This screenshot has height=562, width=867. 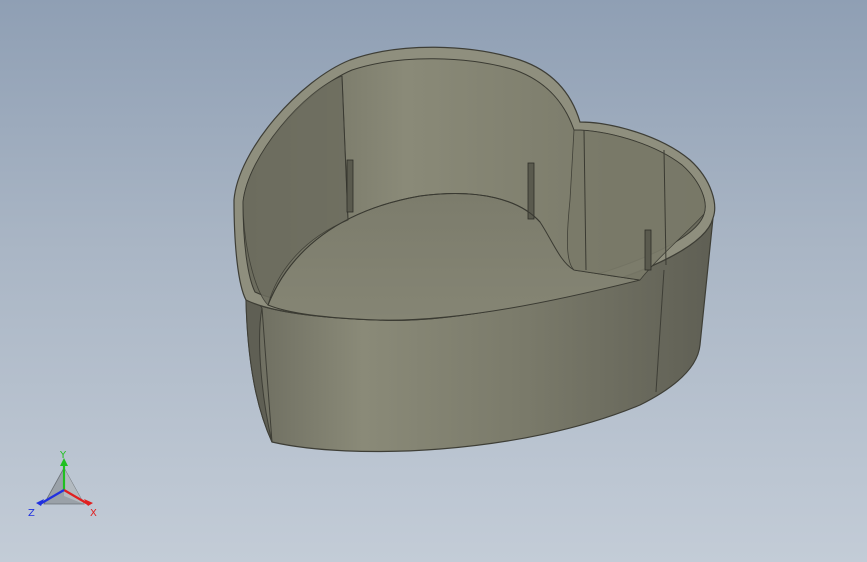 I want to click on z-axis-label: Z, so click(x=31, y=513).